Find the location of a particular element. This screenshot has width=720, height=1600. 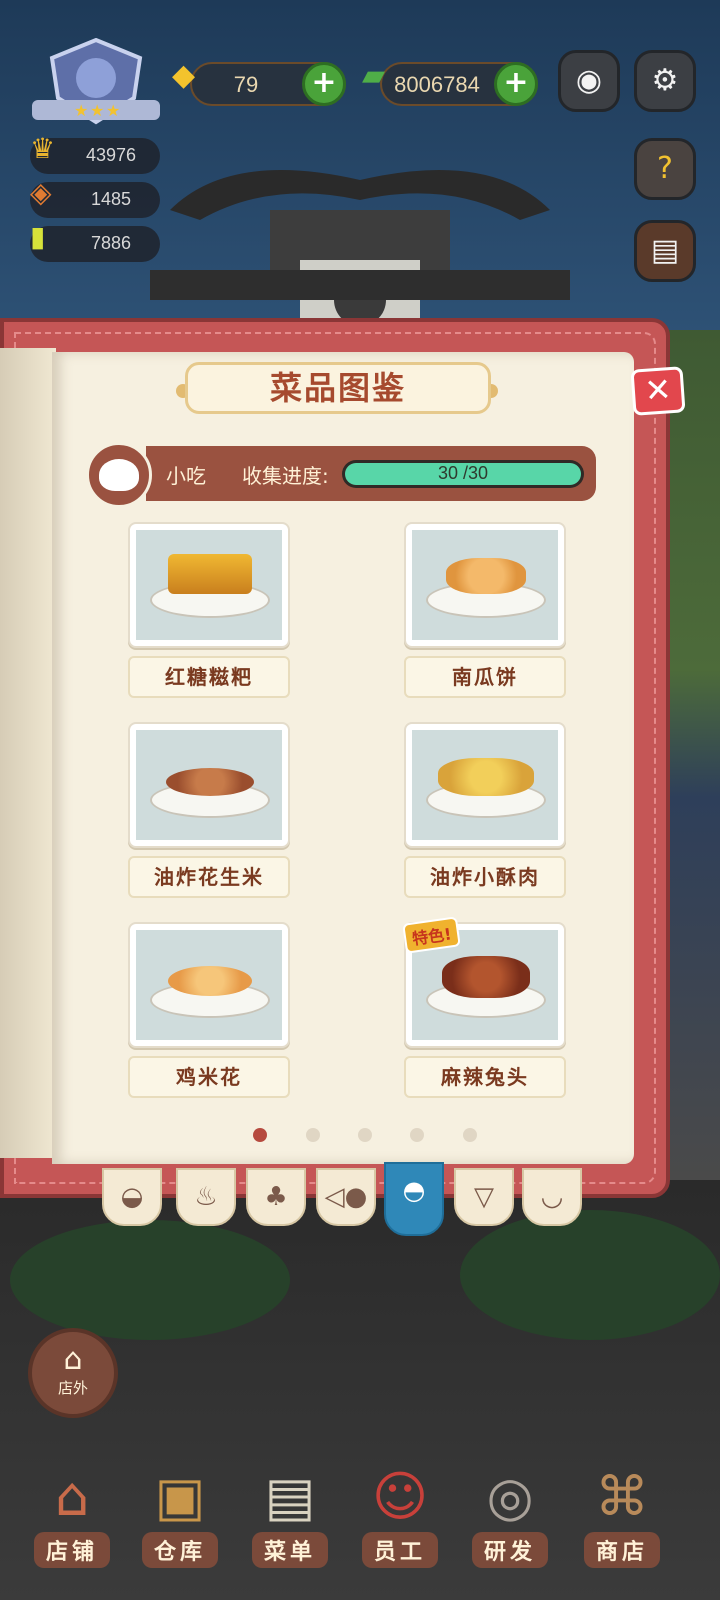

tab-dessert: ◡ is located at coordinates (552, 1197).